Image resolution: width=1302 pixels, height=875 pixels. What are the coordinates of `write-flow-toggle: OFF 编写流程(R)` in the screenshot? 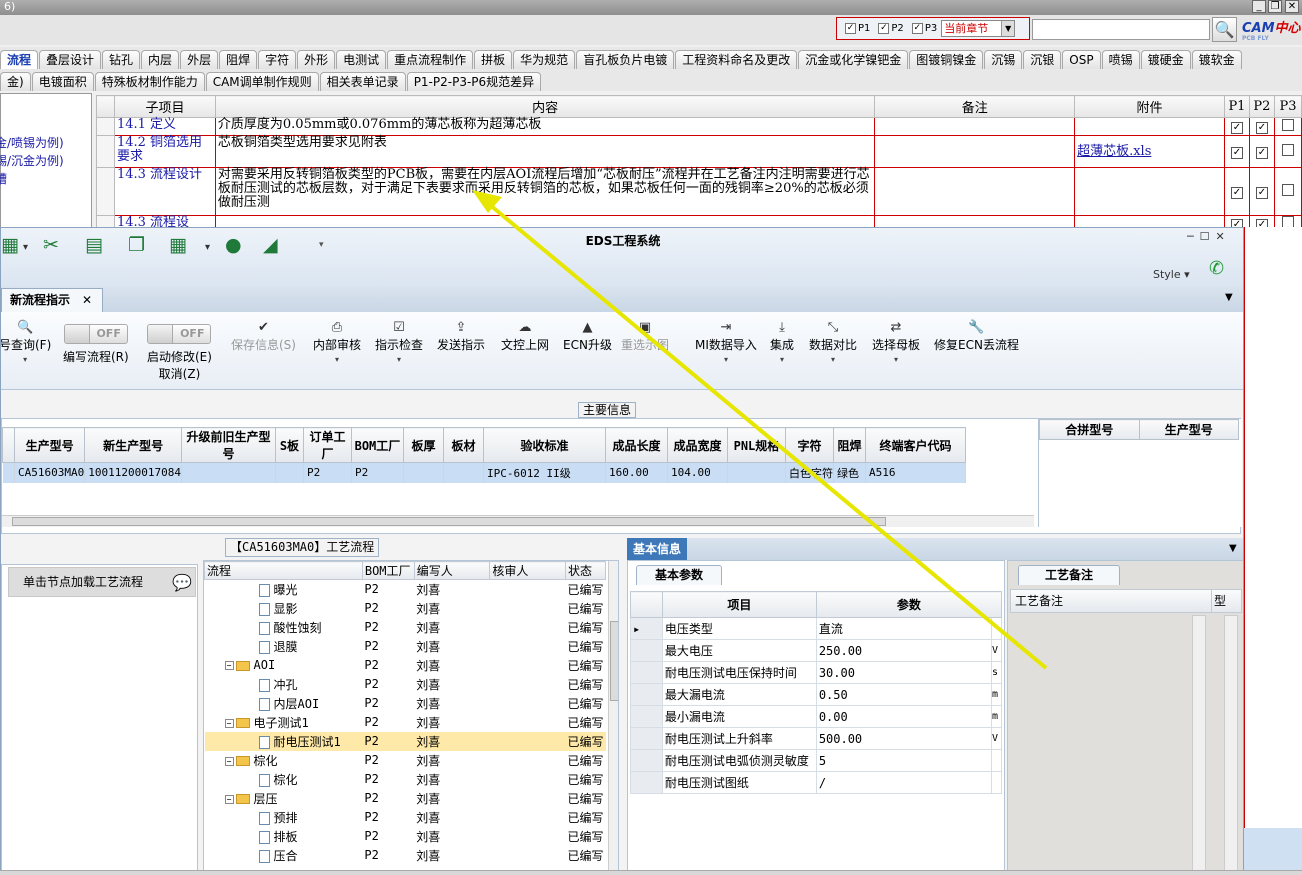 It's located at (96, 344).